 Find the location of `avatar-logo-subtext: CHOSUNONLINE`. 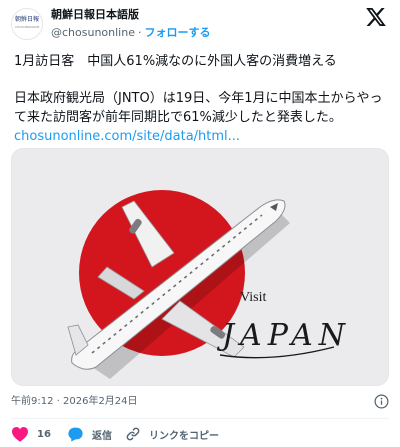

avatar-logo-subtext: CHOSUNONLINE is located at coordinates (27, 27).